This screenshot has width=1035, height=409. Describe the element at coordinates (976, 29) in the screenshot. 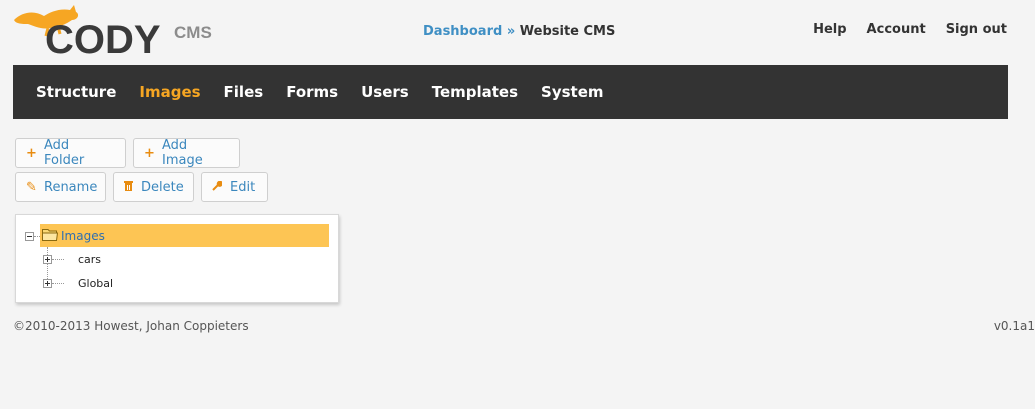

I see `sign-out-link: Sign out` at that location.